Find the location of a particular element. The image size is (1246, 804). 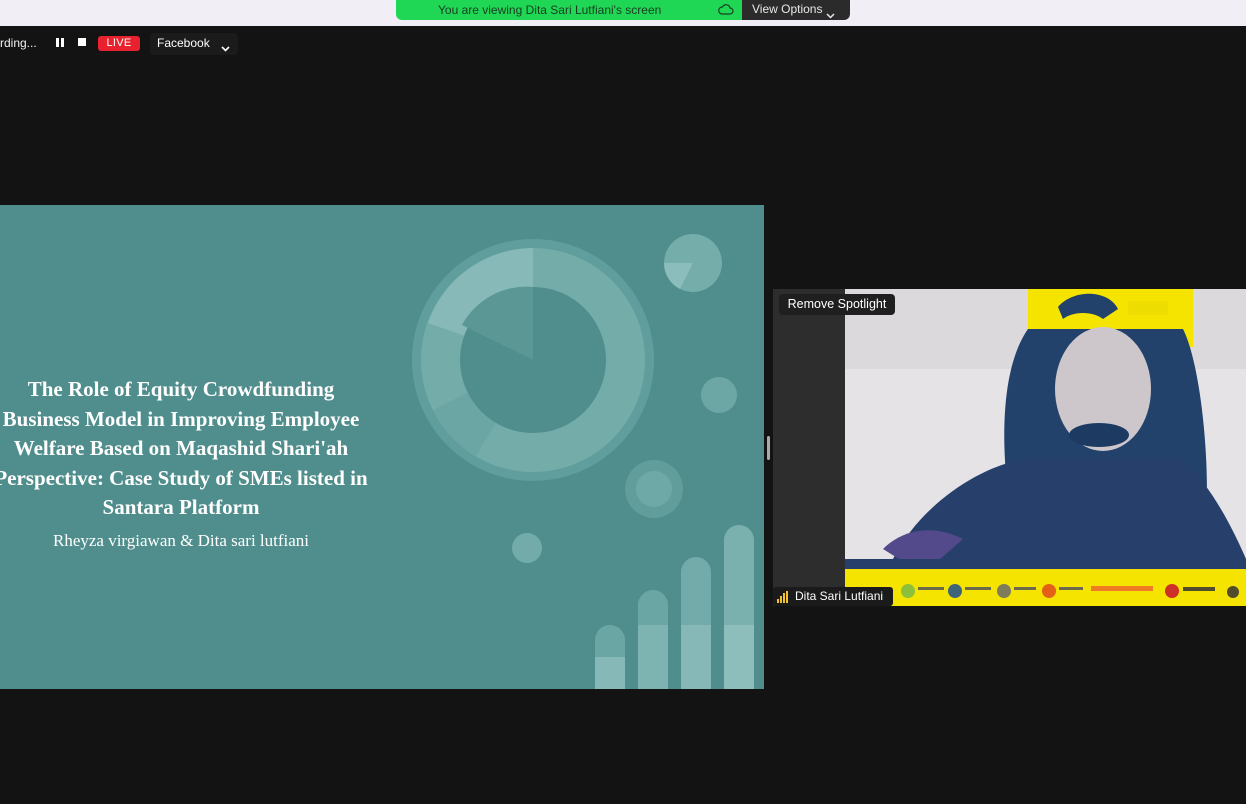

stream-target-dropdown: Facebook is located at coordinates (194, 44).